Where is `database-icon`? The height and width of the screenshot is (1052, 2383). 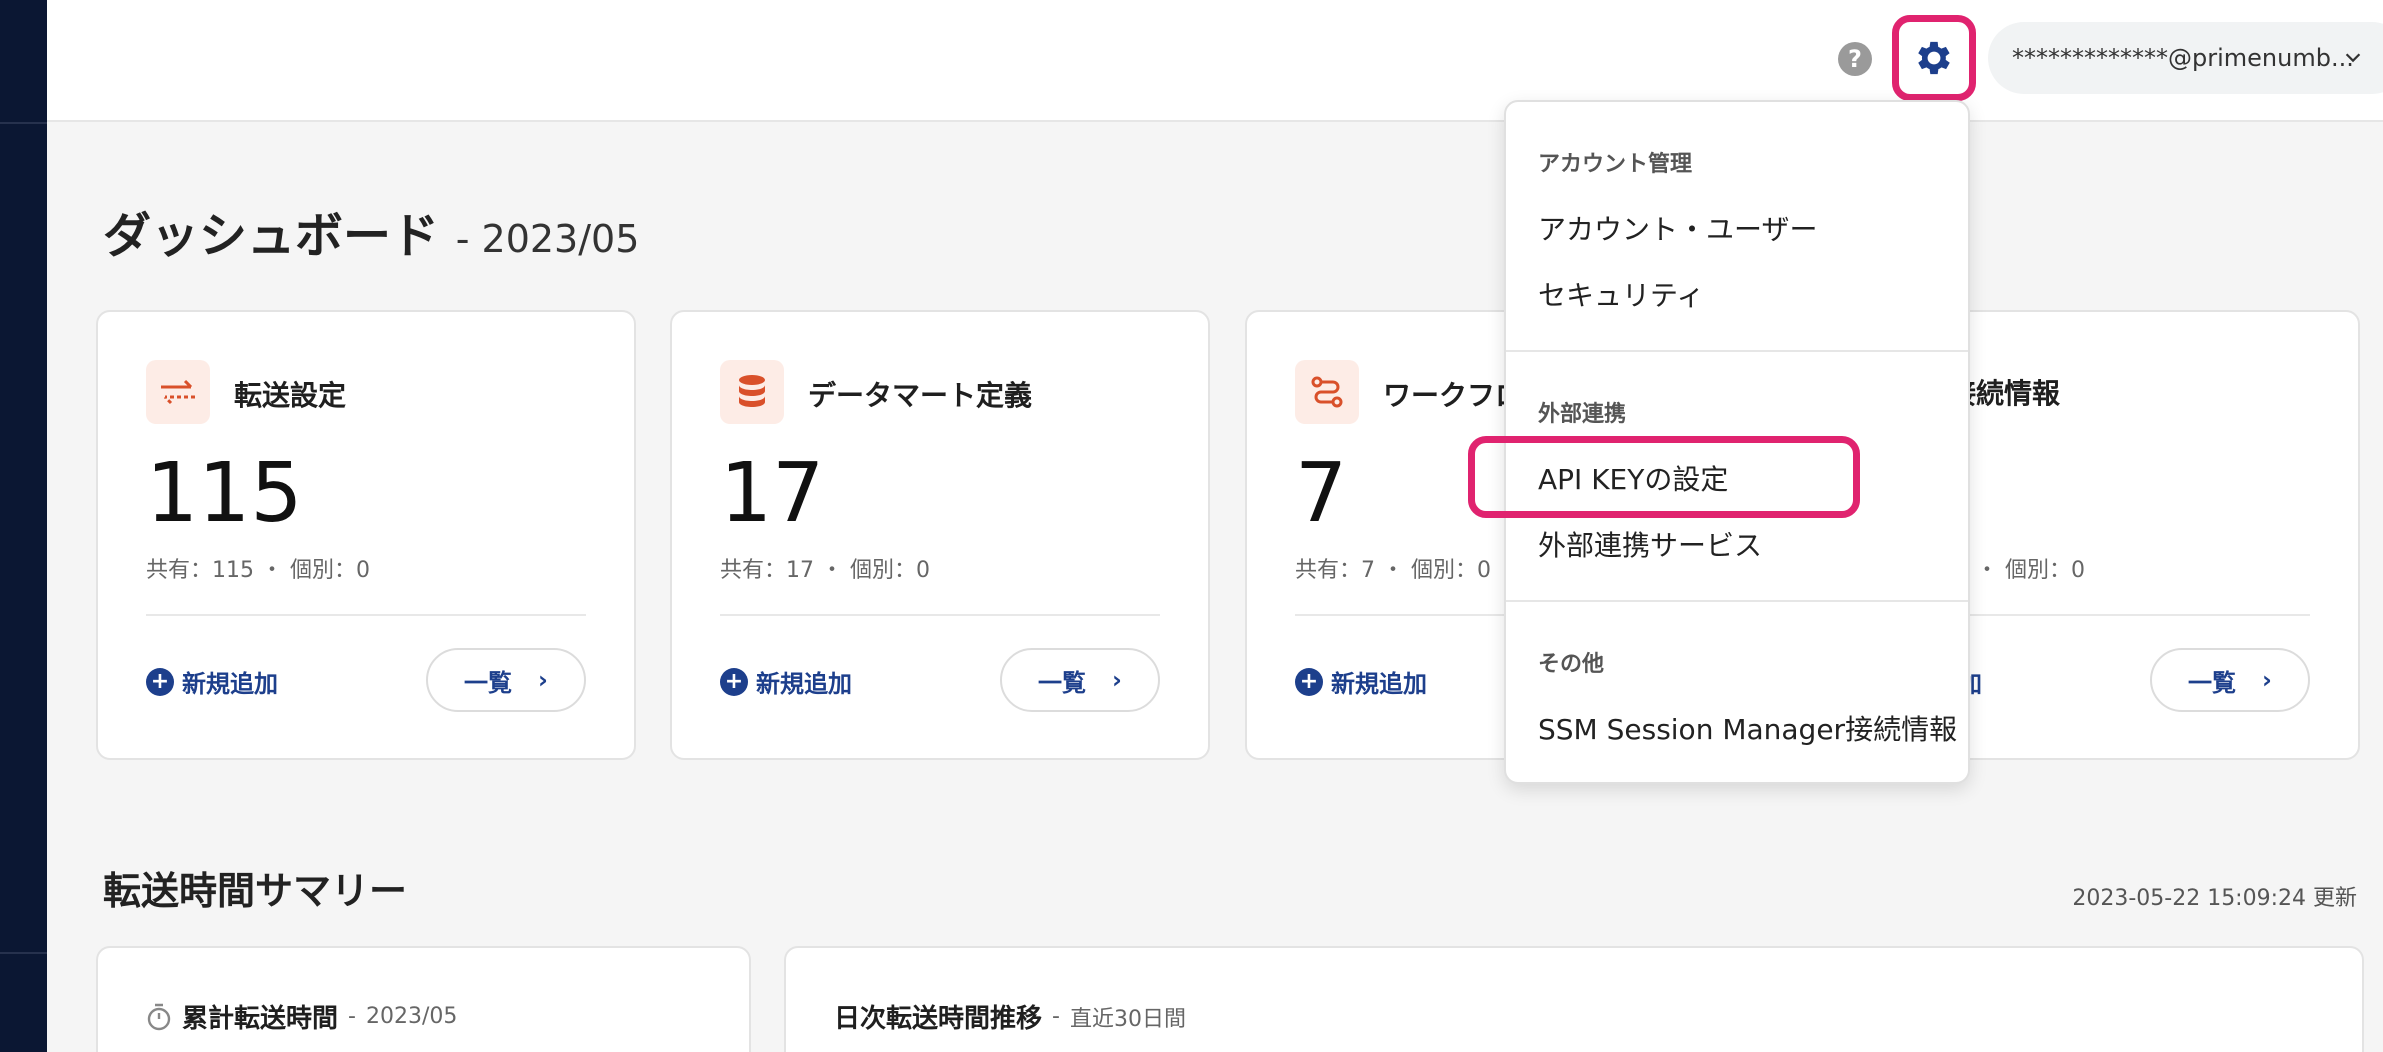
database-icon is located at coordinates (752, 392).